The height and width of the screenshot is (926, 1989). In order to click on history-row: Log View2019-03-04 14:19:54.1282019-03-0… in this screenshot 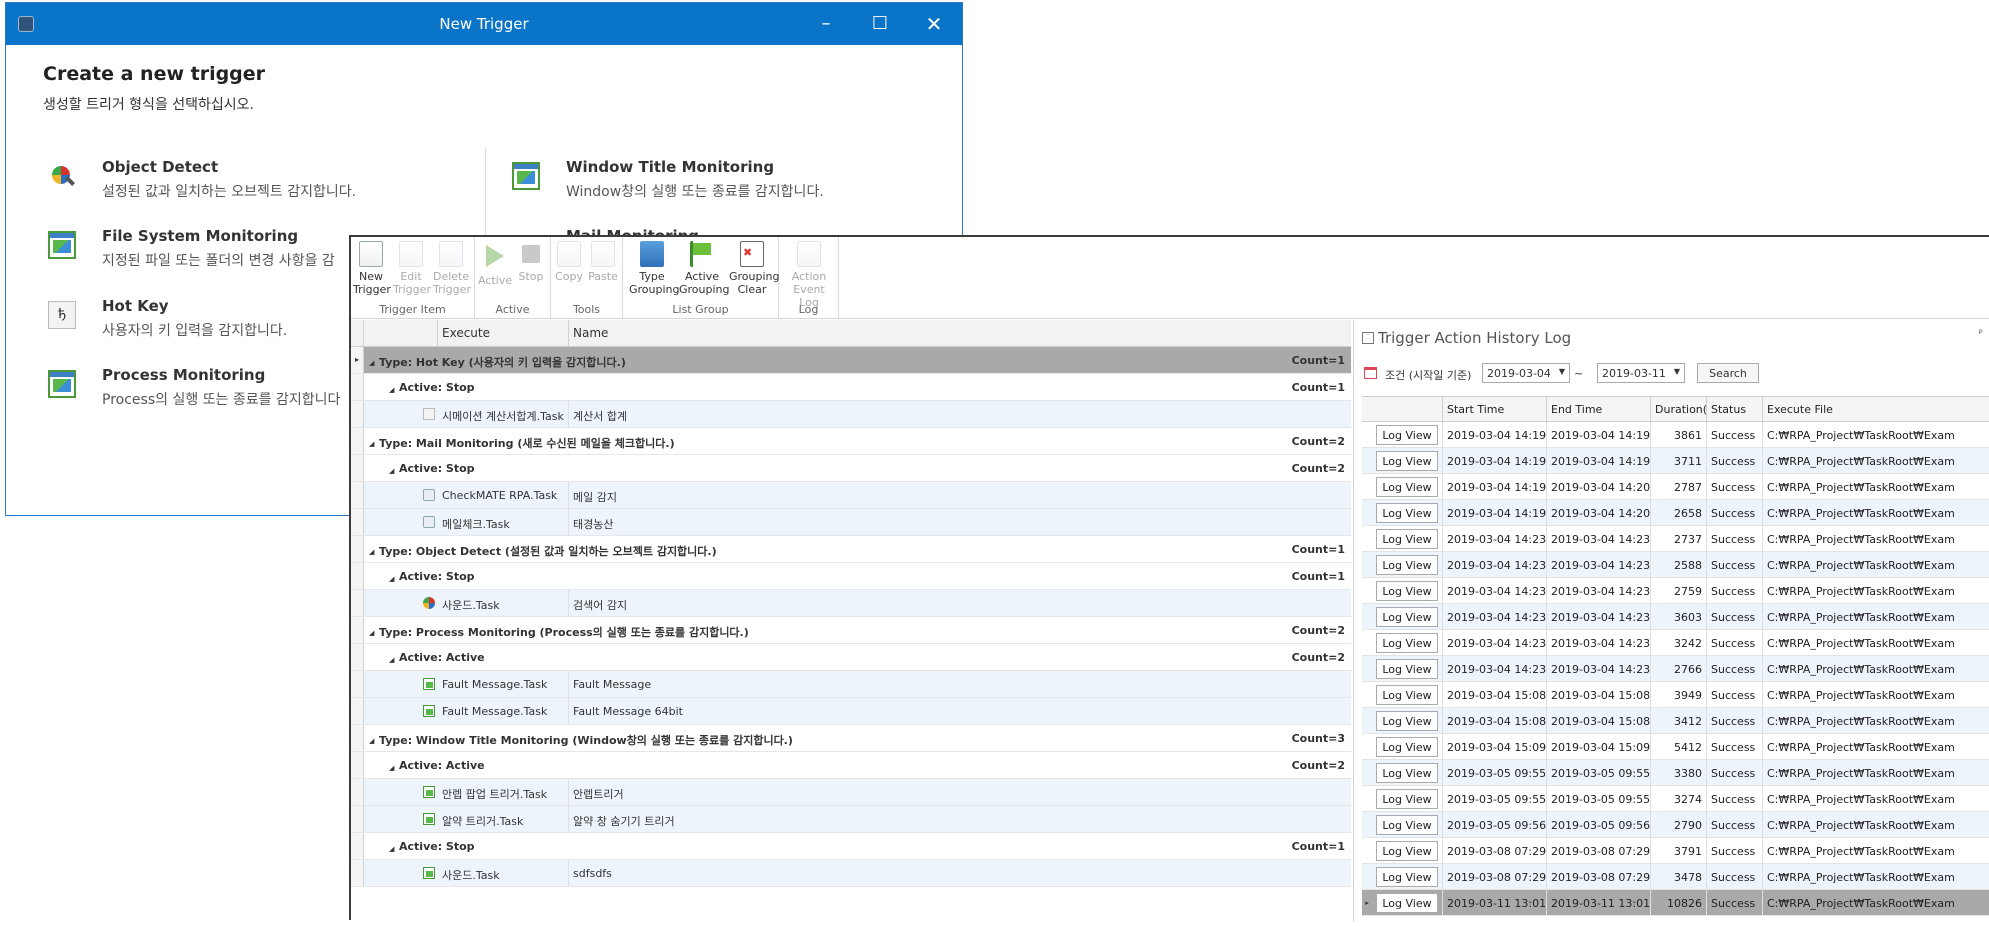, I will do `click(1675, 461)`.